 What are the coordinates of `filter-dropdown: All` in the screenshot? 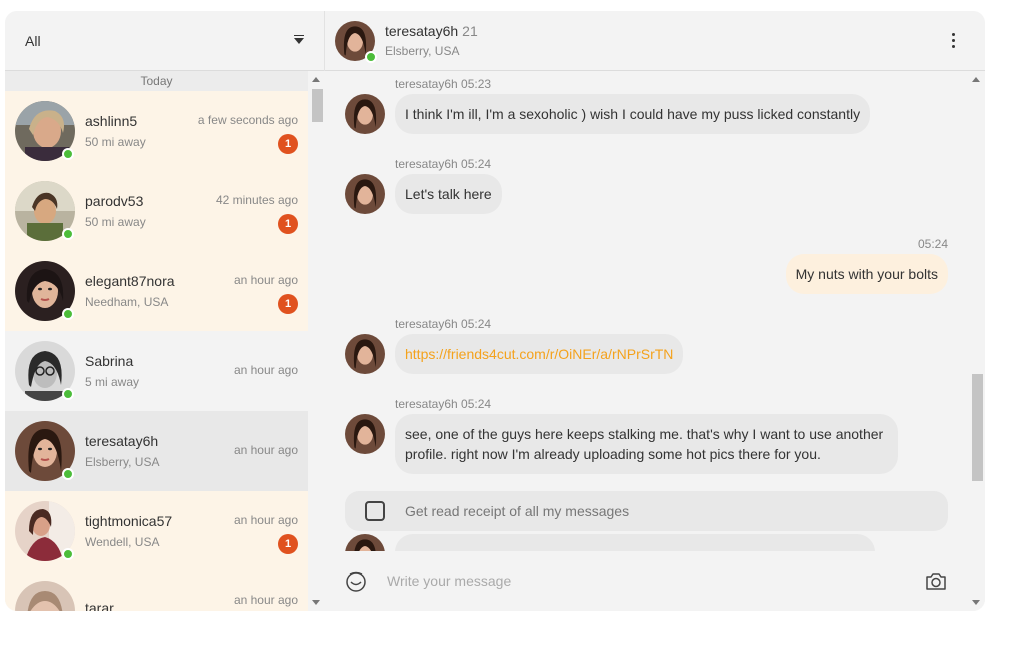 It's located at (164, 41).